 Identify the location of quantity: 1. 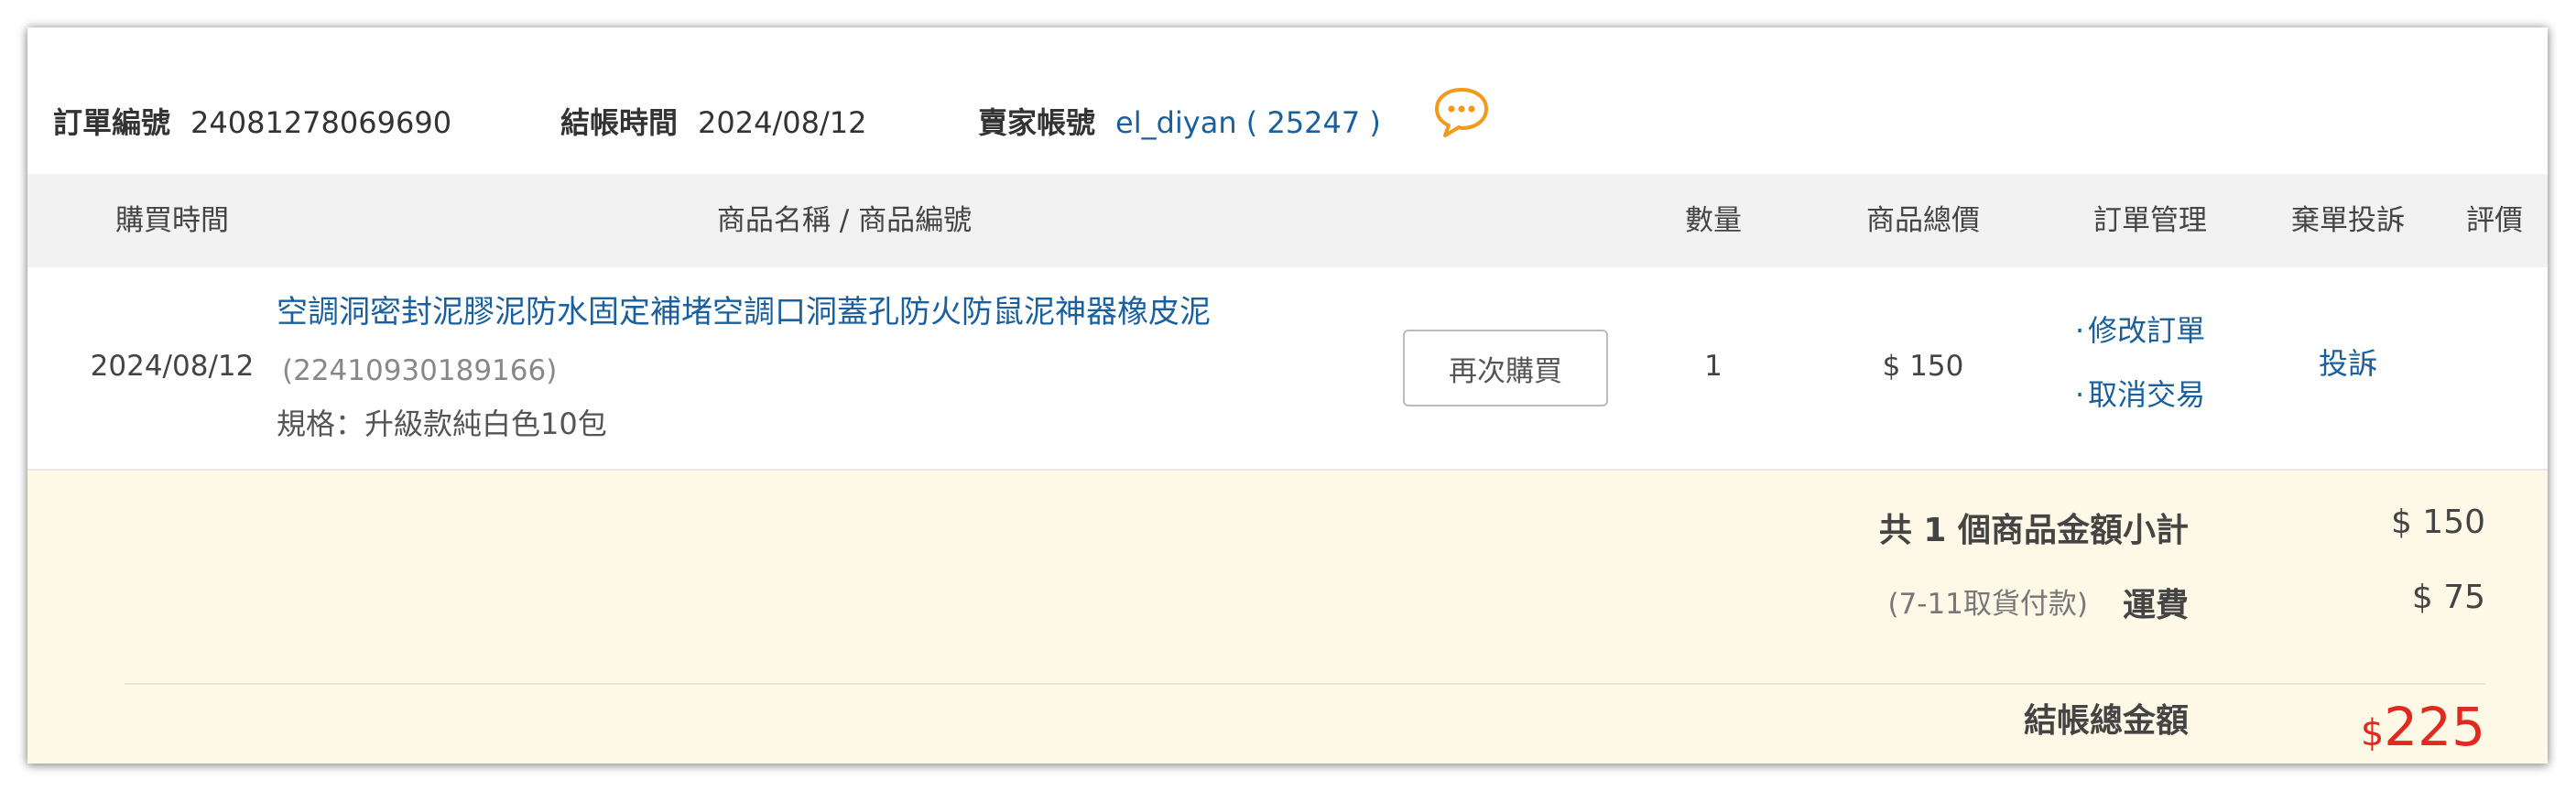
(1713, 366).